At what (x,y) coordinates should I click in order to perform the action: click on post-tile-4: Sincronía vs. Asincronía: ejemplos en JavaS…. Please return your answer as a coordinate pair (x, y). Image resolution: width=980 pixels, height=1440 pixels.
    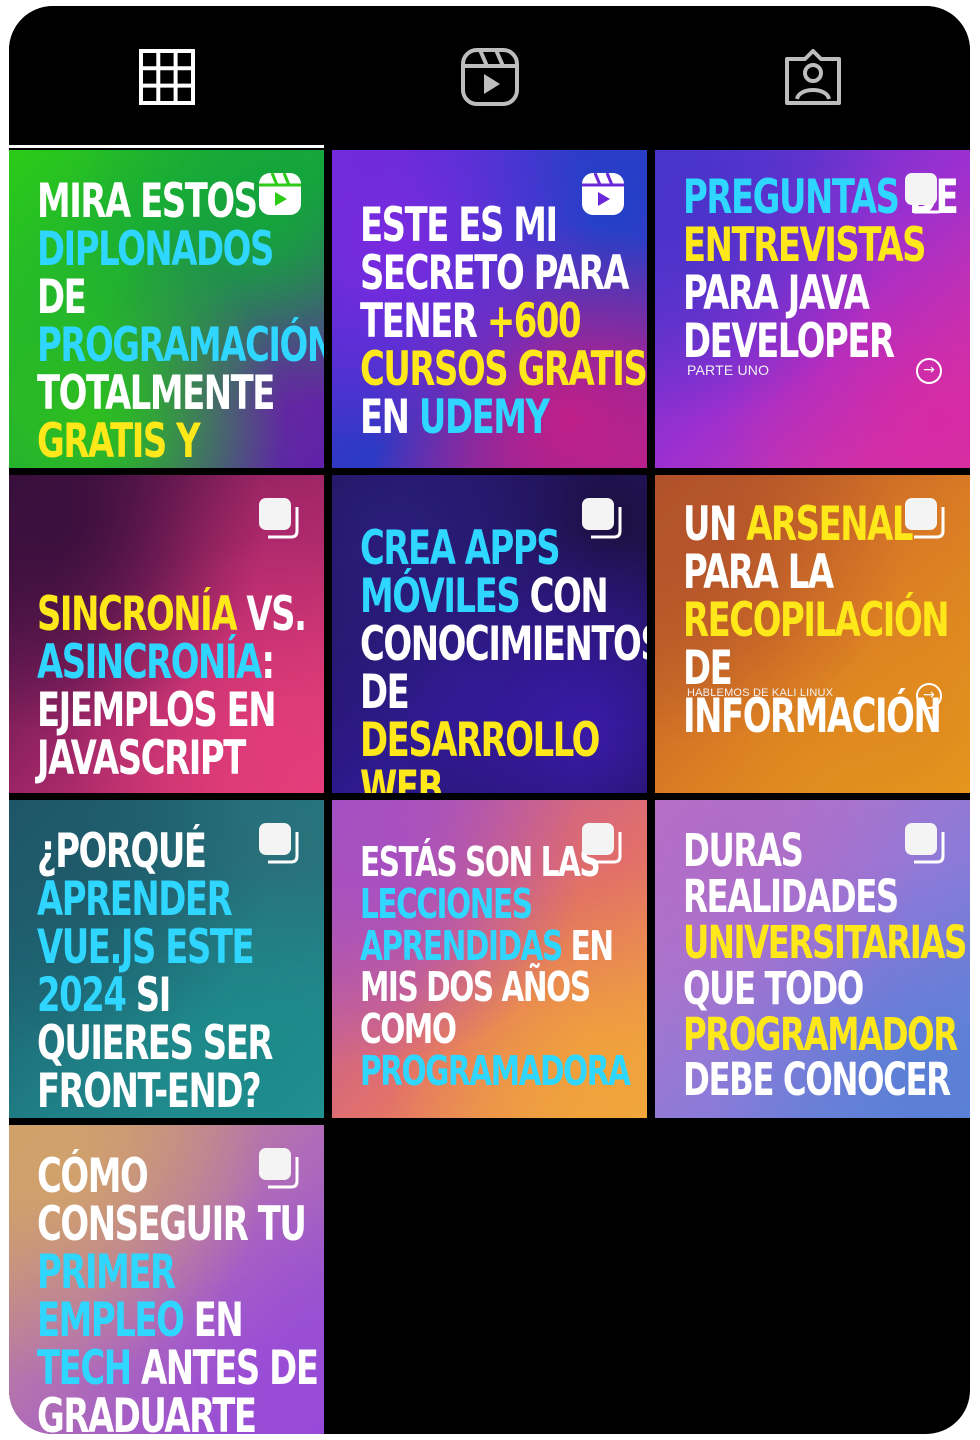
    Looking at the image, I should click on (166, 634).